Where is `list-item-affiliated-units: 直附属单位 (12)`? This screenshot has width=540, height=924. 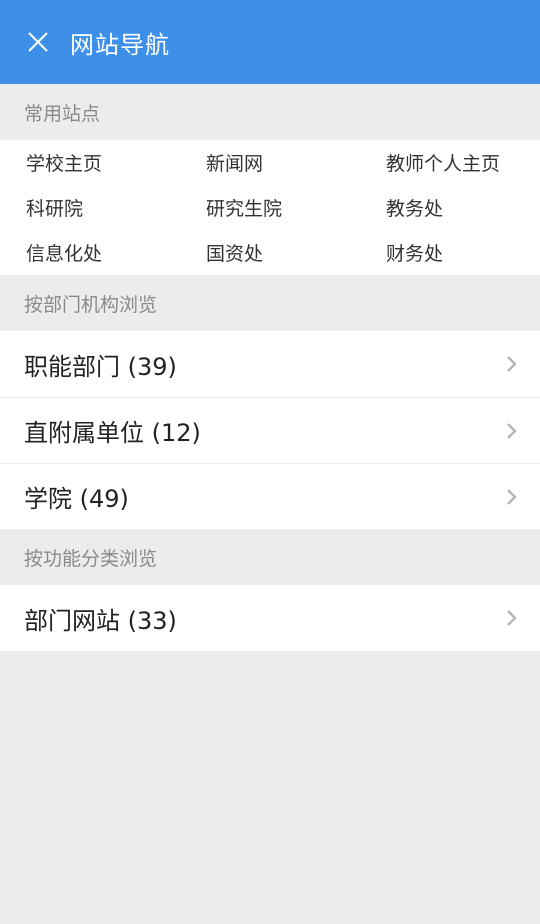 list-item-affiliated-units: 直附属单位 (12) is located at coordinates (270, 430).